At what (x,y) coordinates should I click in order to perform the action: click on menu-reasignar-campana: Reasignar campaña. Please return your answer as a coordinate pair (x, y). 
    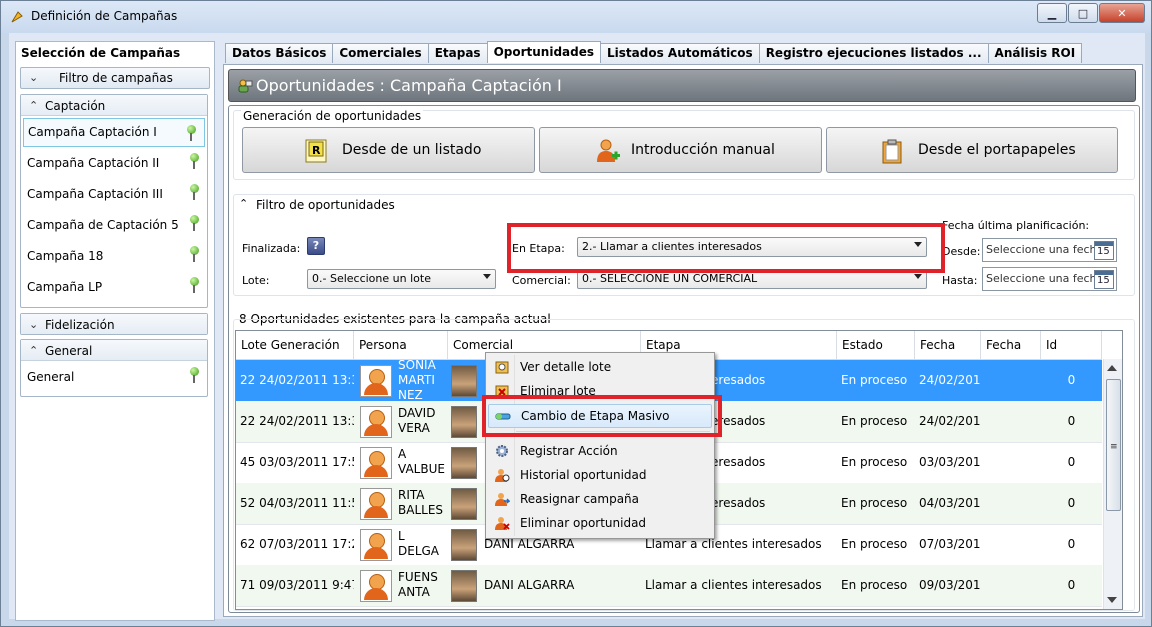
    Looking at the image, I should click on (600, 499).